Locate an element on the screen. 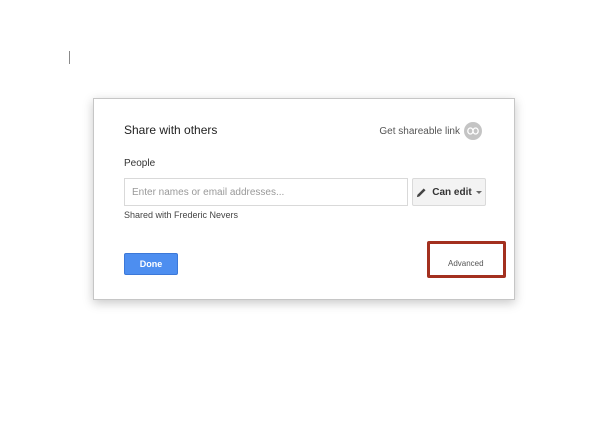  permission-dropdown: Can edit is located at coordinates (449, 192).